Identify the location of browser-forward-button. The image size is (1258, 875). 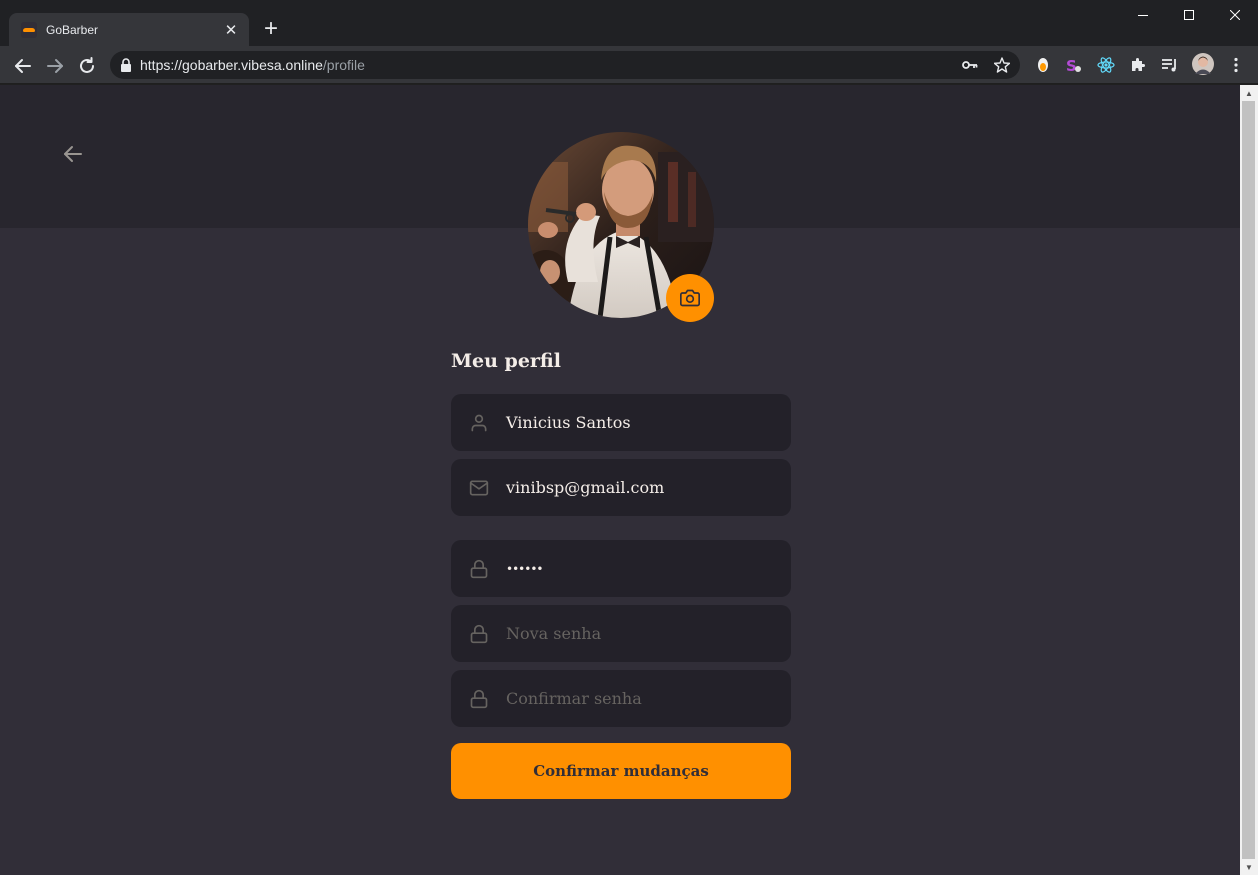
(55, 66).